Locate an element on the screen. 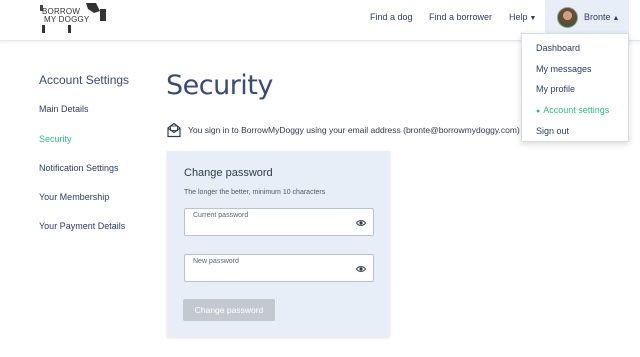 This screenshot has height=357, width=640. user-name-label: Bronte is located at coordinates (597, 17).